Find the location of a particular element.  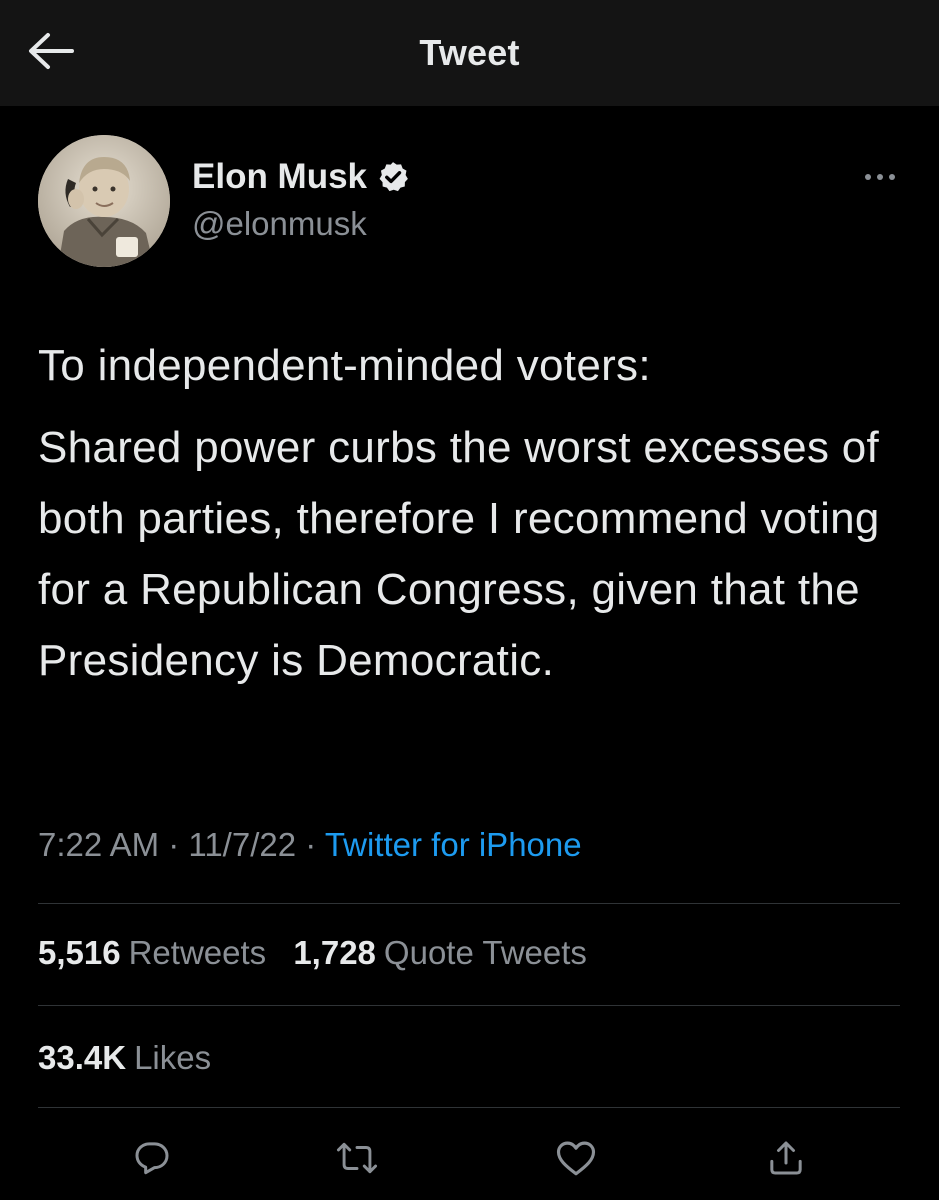

retweets-count: 5,516 is located at coordinates (79, 952).